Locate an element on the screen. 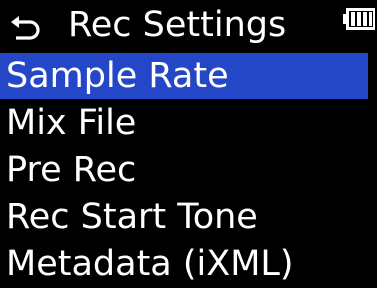 This screenshot has width=377, height=288. return-arrow-icon is located at coordinates (25, 27).